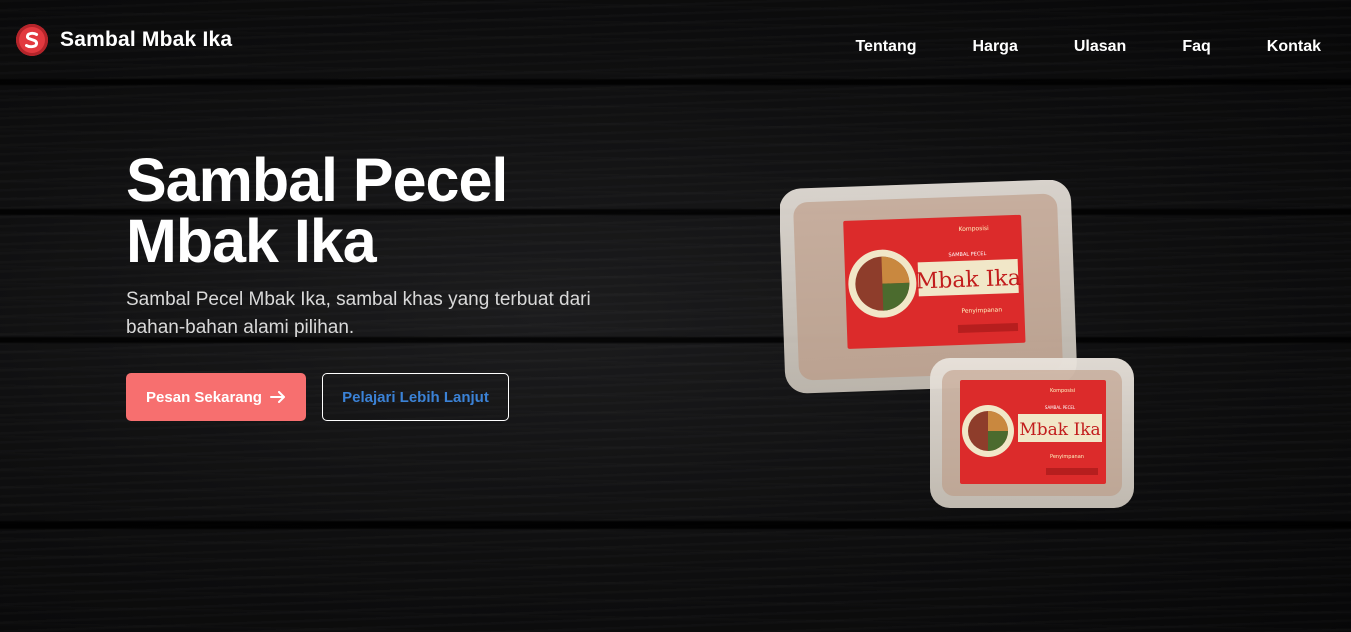 The image size is (1351, 632). What do you see at coordinates (1100, 47) in the screenshot?
I see `nav-link-ulasan: Ulasan` at bounding box center [1100, 47].